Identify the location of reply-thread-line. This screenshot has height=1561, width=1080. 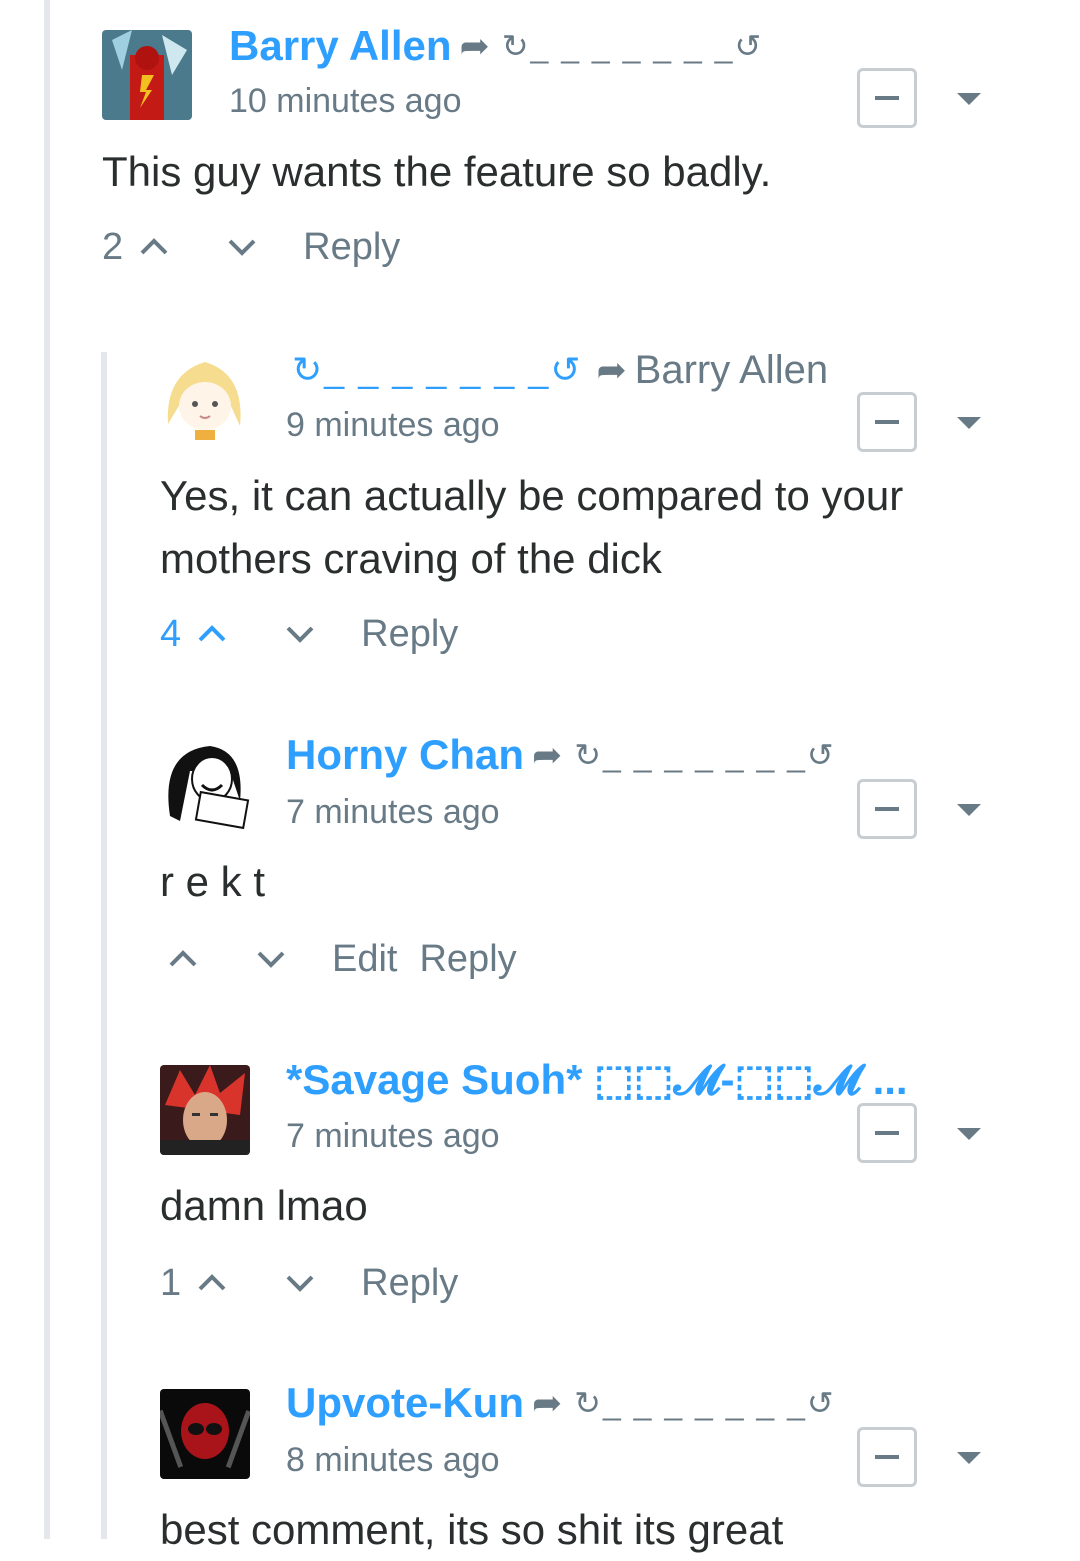
(104, 945).